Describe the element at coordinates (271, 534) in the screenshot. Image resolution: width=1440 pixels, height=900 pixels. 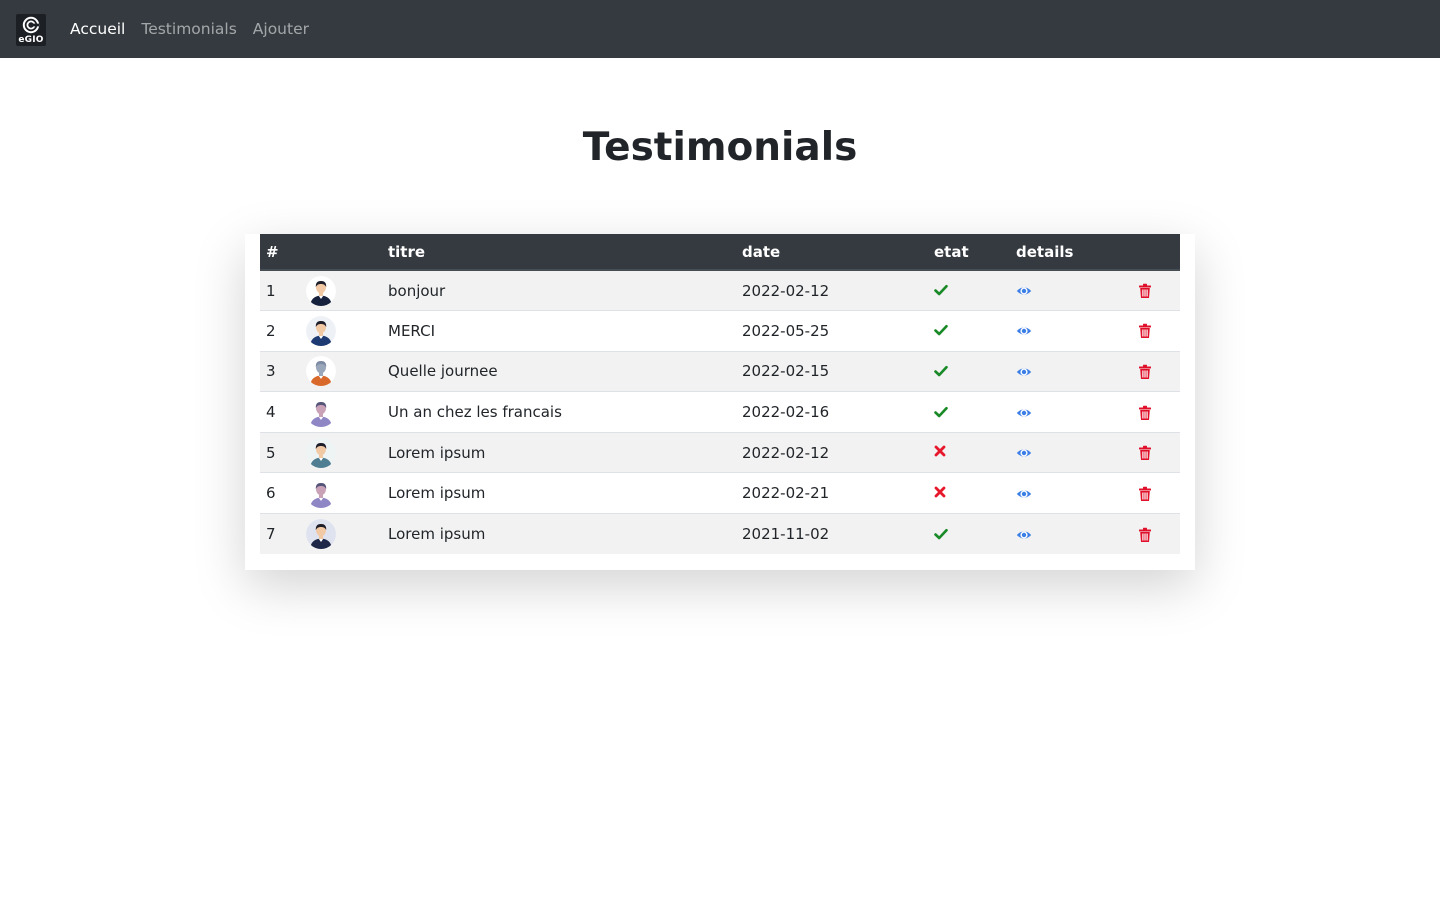
I see `row-number: 7` at that location.